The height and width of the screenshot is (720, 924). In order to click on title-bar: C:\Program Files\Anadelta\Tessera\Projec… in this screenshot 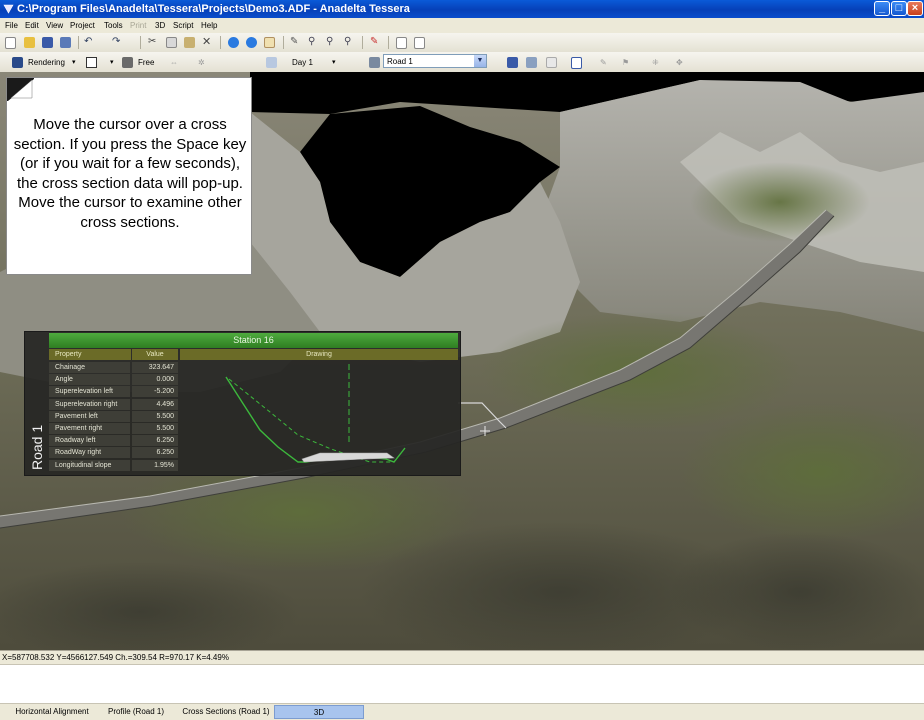, I will do `click(462, 9)`.